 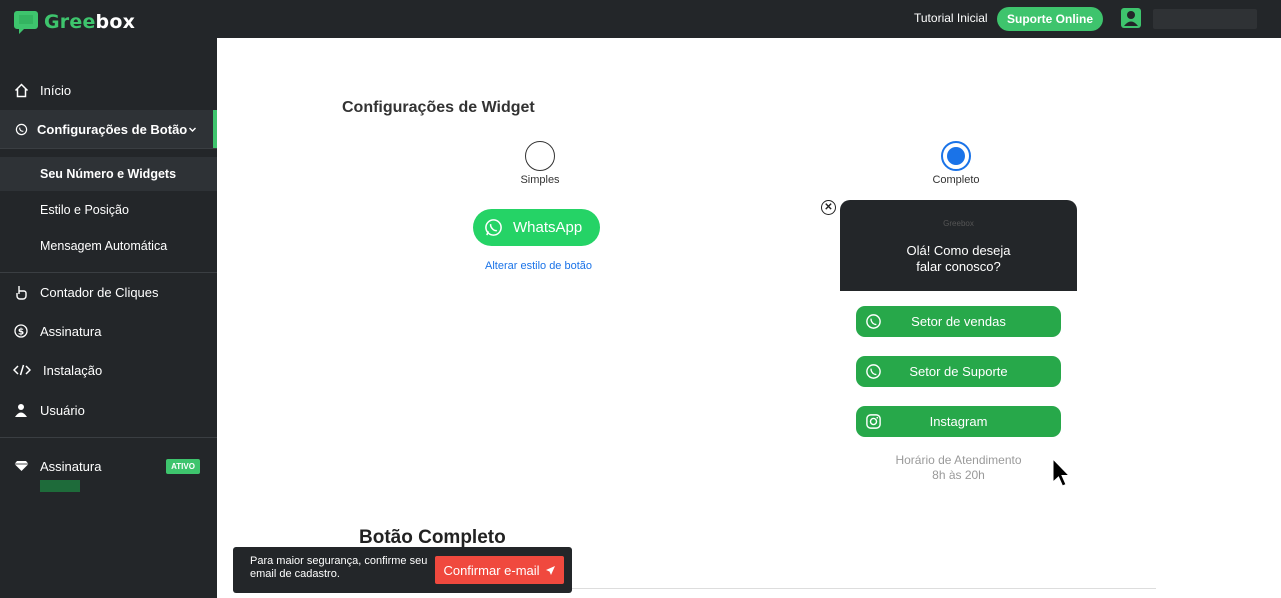 What do you see at coordinates (62, 410) in the screenshot?
I see `sidebar-item-label: Usuário` at bounding box center [62, 410].